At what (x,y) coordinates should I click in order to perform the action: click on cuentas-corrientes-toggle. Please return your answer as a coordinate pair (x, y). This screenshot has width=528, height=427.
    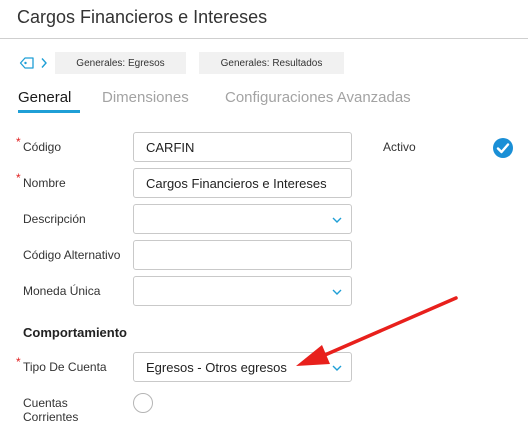
    Looking at the image, I should click on (143, 403).